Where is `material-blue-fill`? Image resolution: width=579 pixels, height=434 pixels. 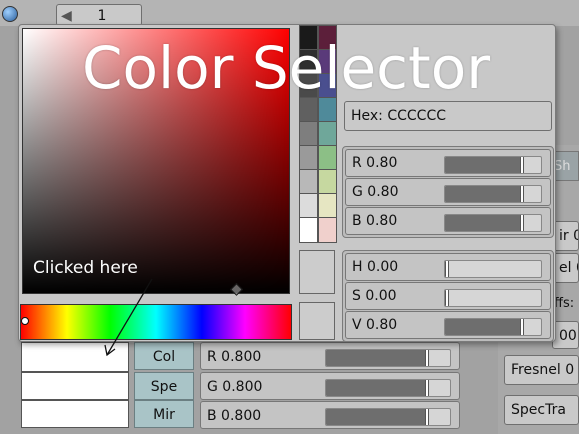 material-blue-fill is located at coordinates (376, 417).